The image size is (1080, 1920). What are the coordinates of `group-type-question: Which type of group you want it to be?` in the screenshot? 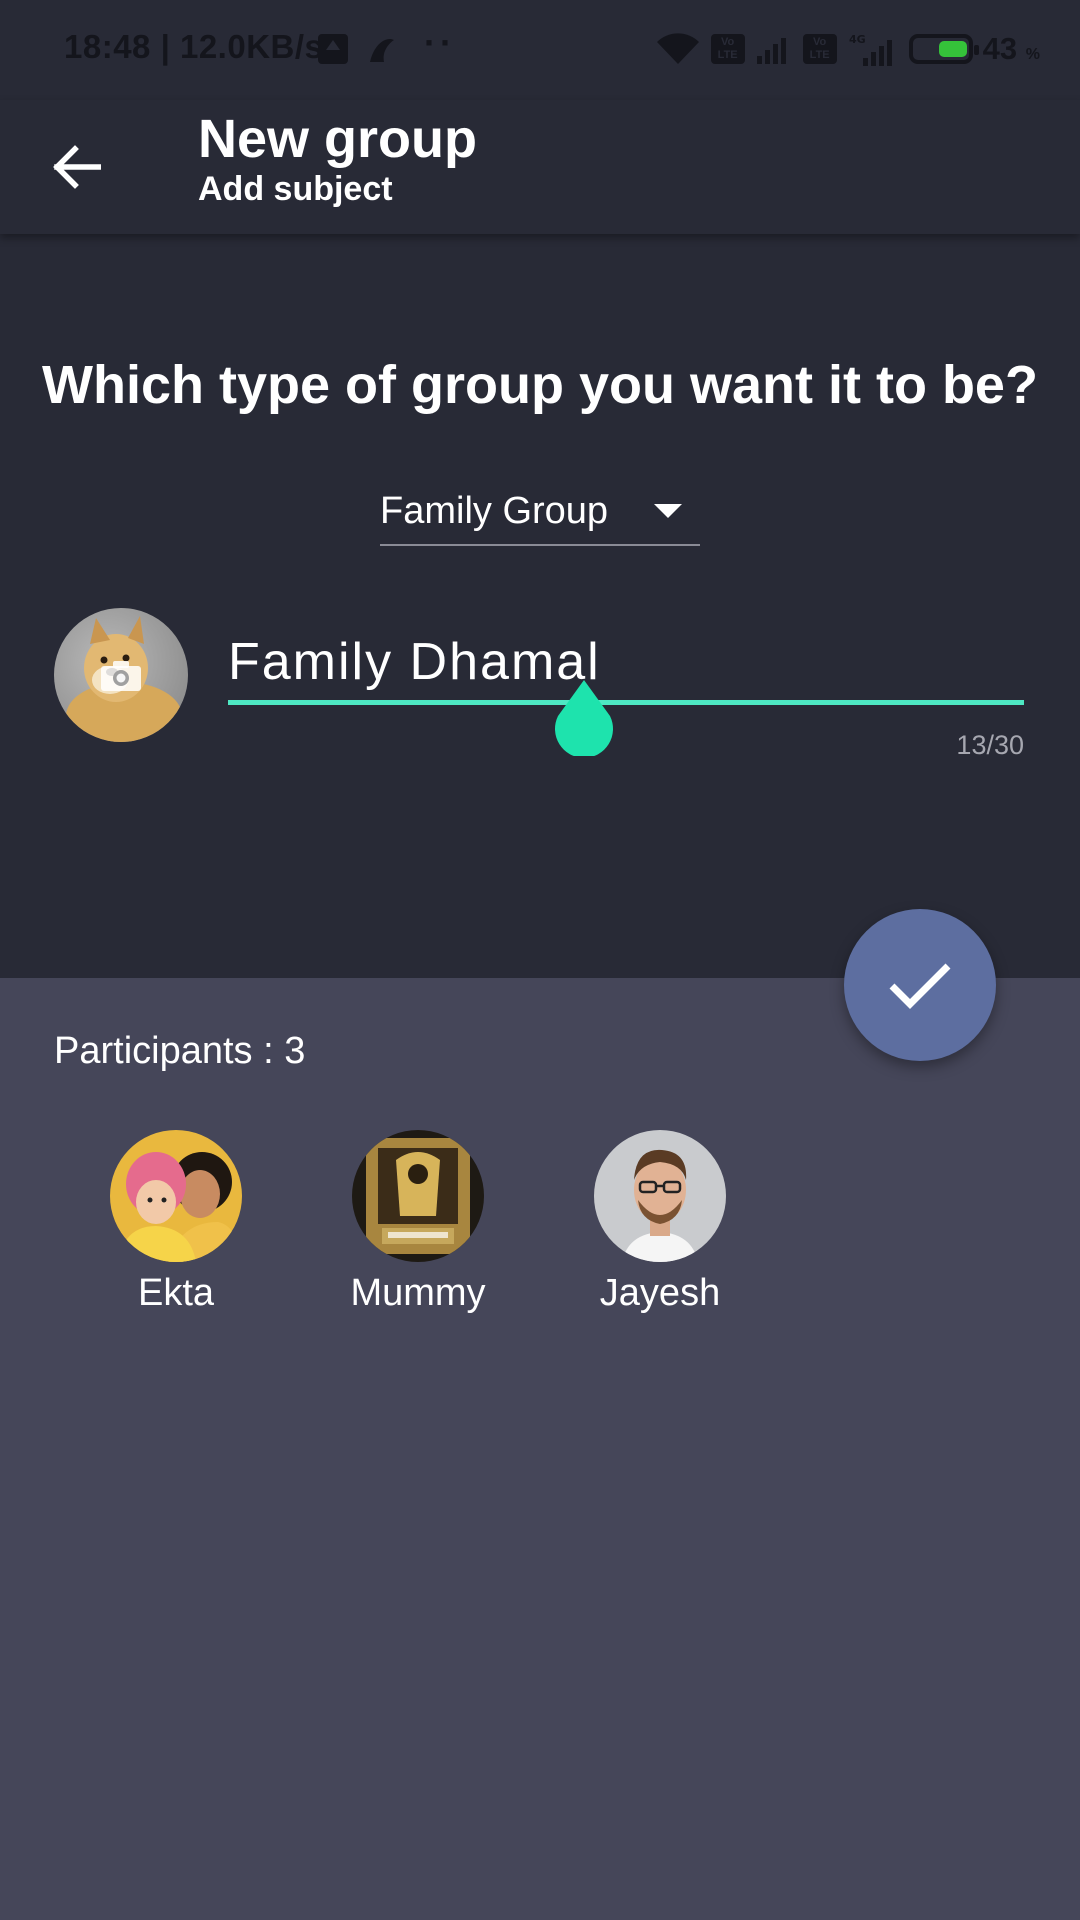 It's located at (540, 385).